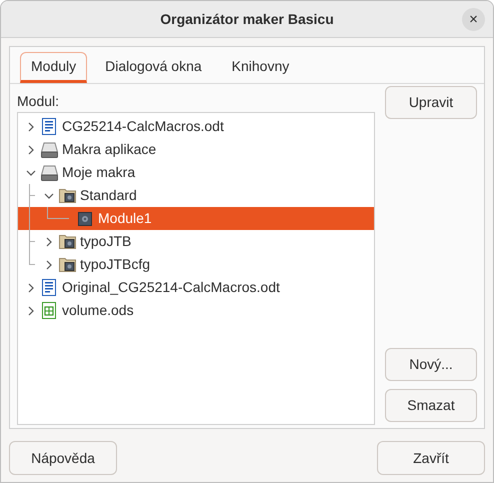 This screenshot has height=483, width=494. I want to click on tree-item: Module1, so click(196, 218).